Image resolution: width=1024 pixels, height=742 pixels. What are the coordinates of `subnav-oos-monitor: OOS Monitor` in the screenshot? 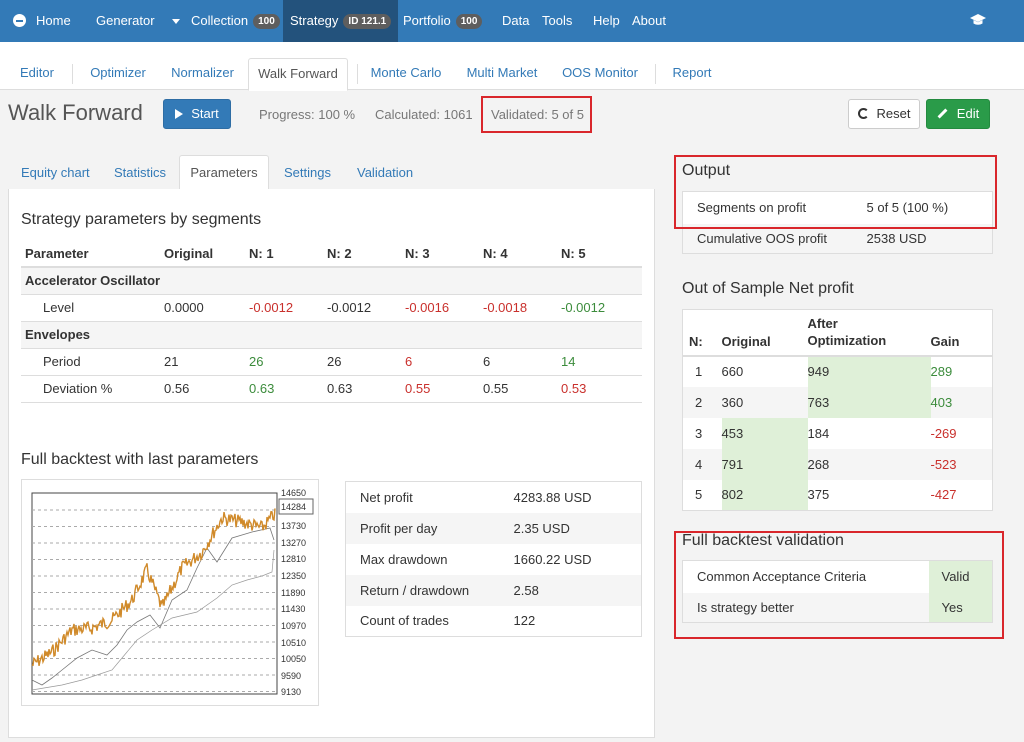 It's located at (600, 66).